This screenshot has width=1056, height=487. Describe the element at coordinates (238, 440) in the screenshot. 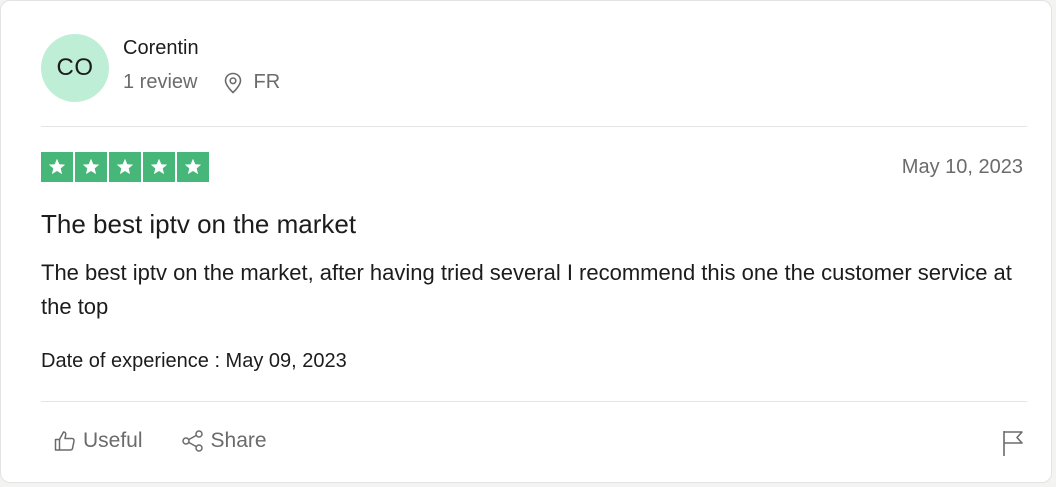

I see `share-label: Share` at that location.